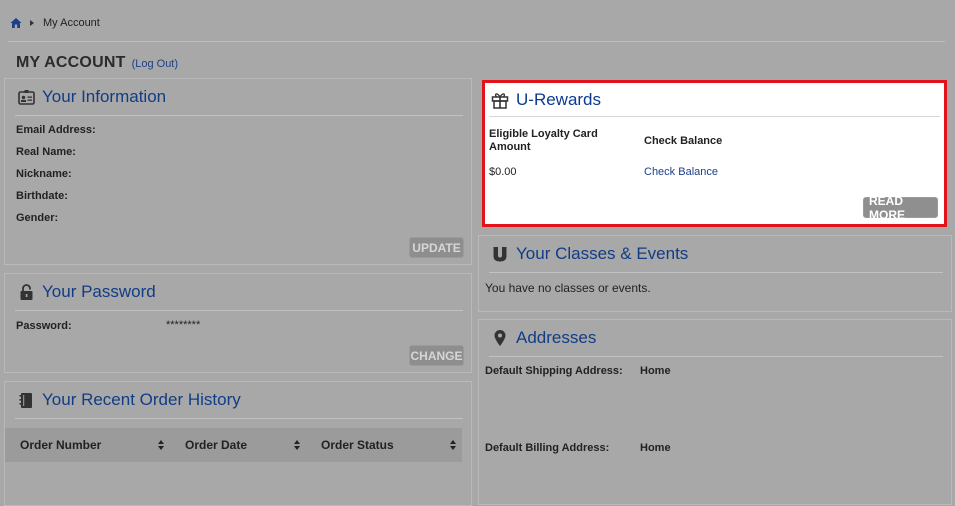  What do you see at coordinates (357, 445) in the screenshot?
I see `column-order-status: Order Status` at bounding box center [357, 445].